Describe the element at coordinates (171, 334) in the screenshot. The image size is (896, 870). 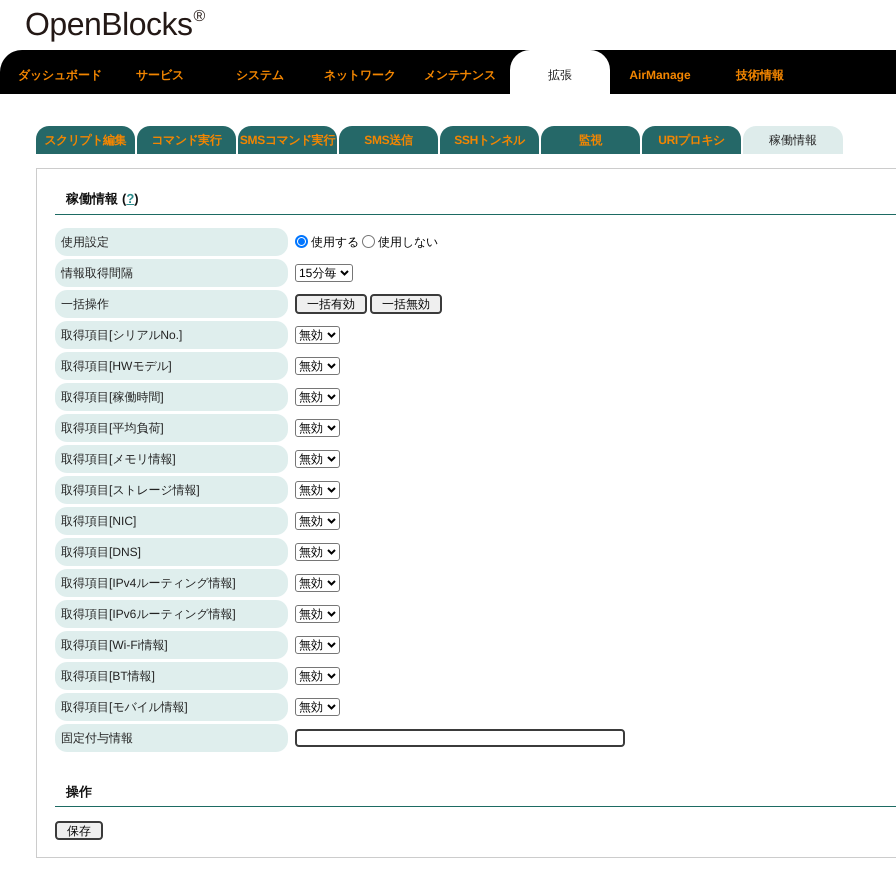
I see `field-label: 取得項目[シリアルNo.]` at that location.